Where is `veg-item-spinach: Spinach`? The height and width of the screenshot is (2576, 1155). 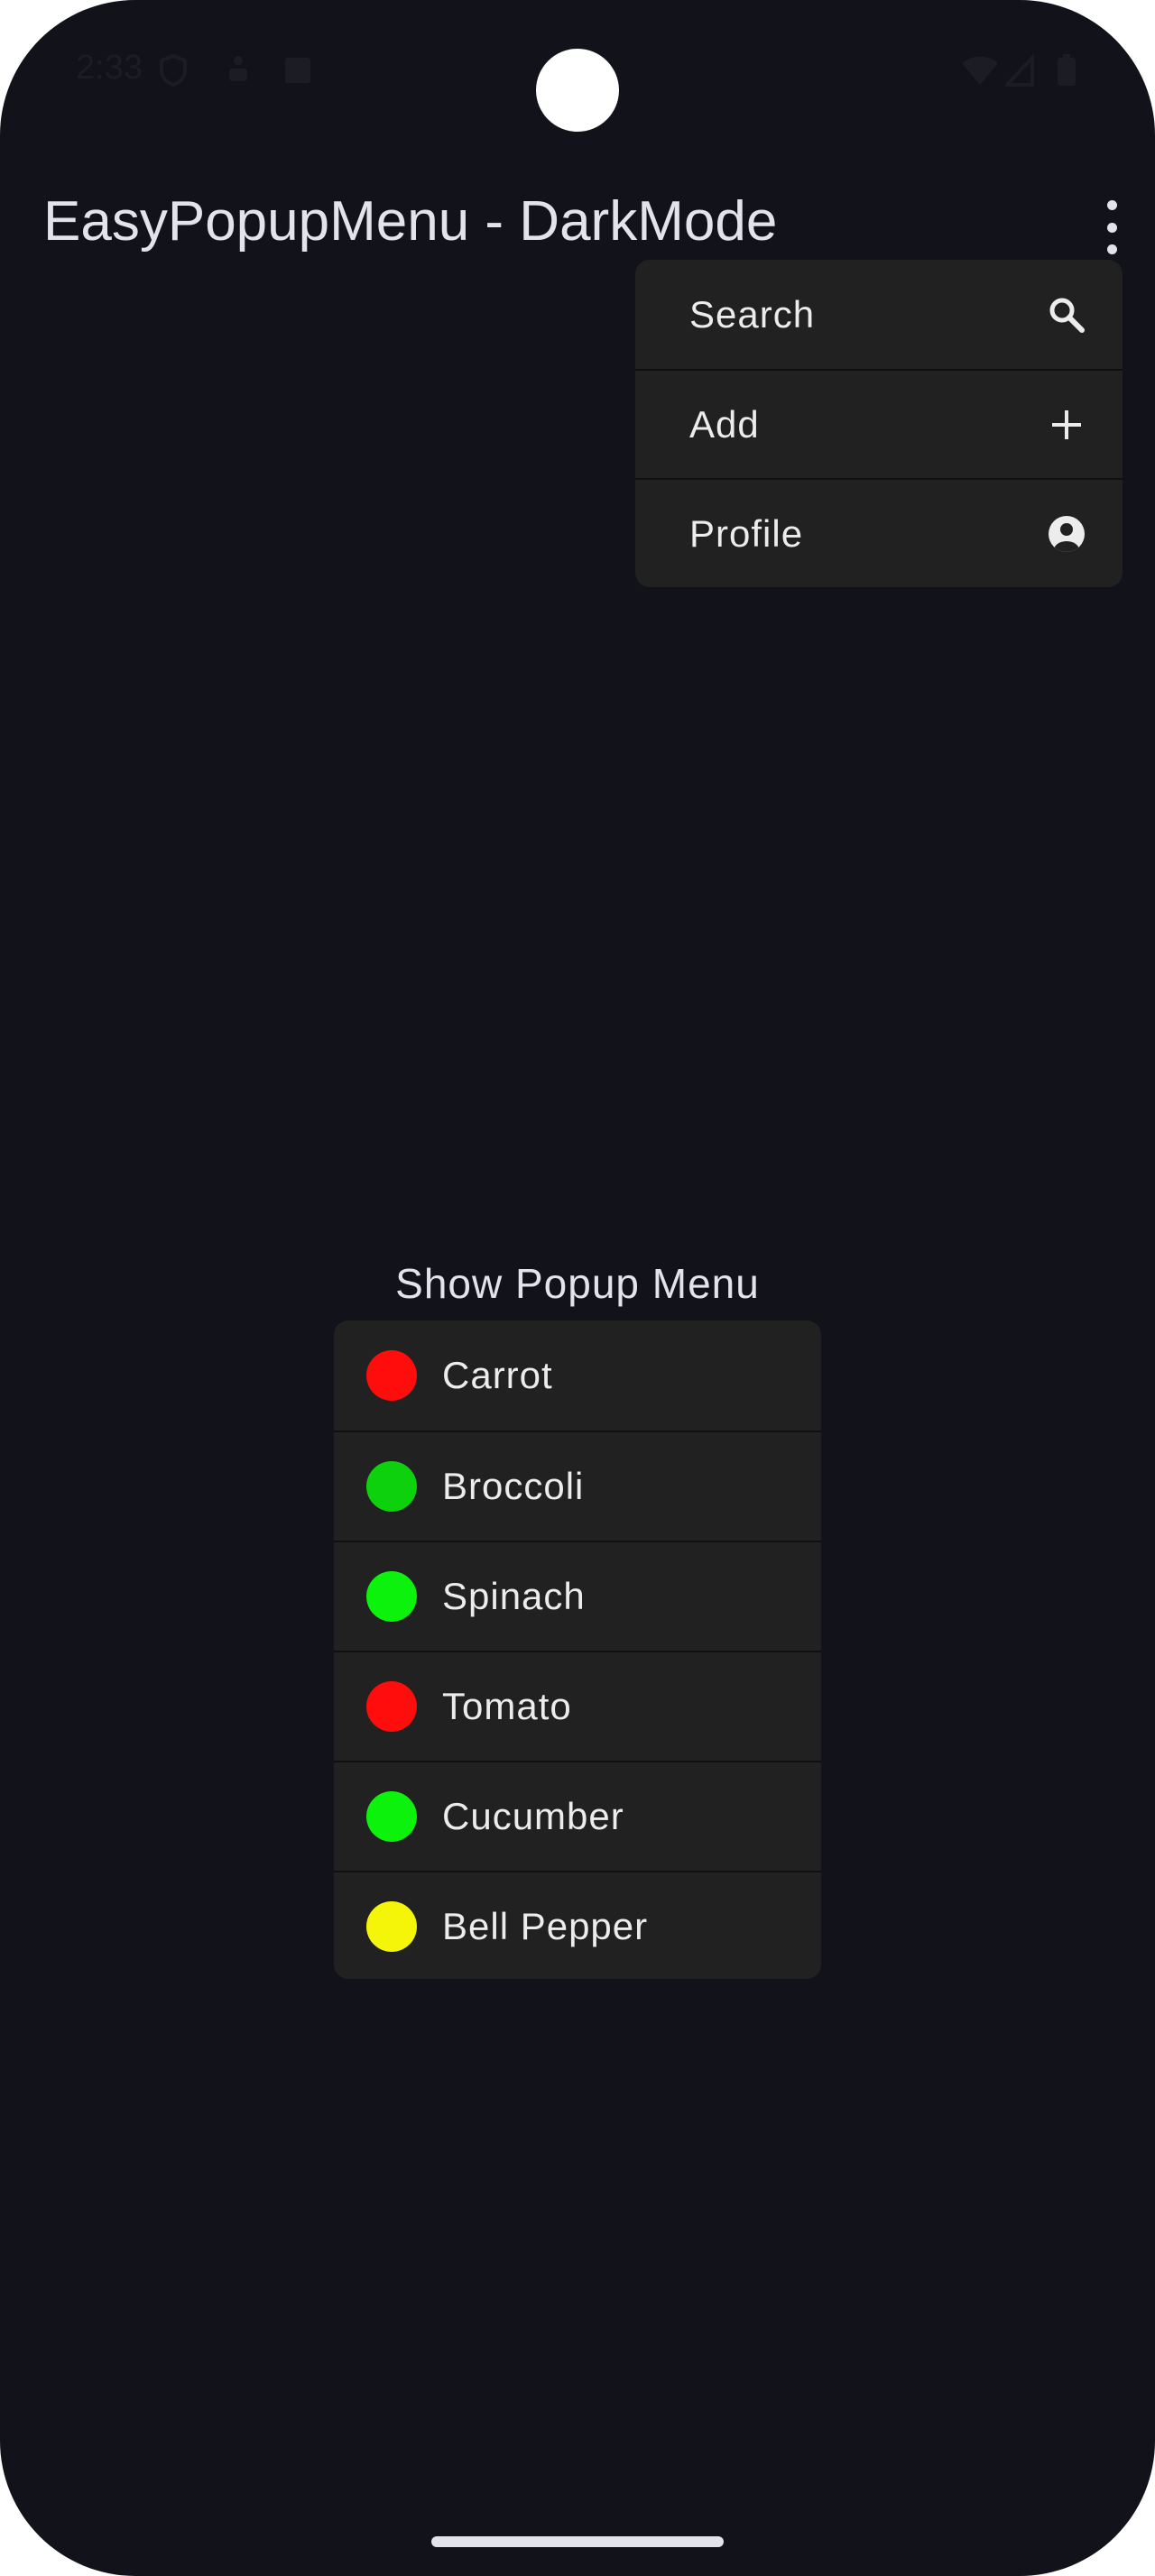 veg-item-spinach: Spinach is located at coordinates (577, 1596).